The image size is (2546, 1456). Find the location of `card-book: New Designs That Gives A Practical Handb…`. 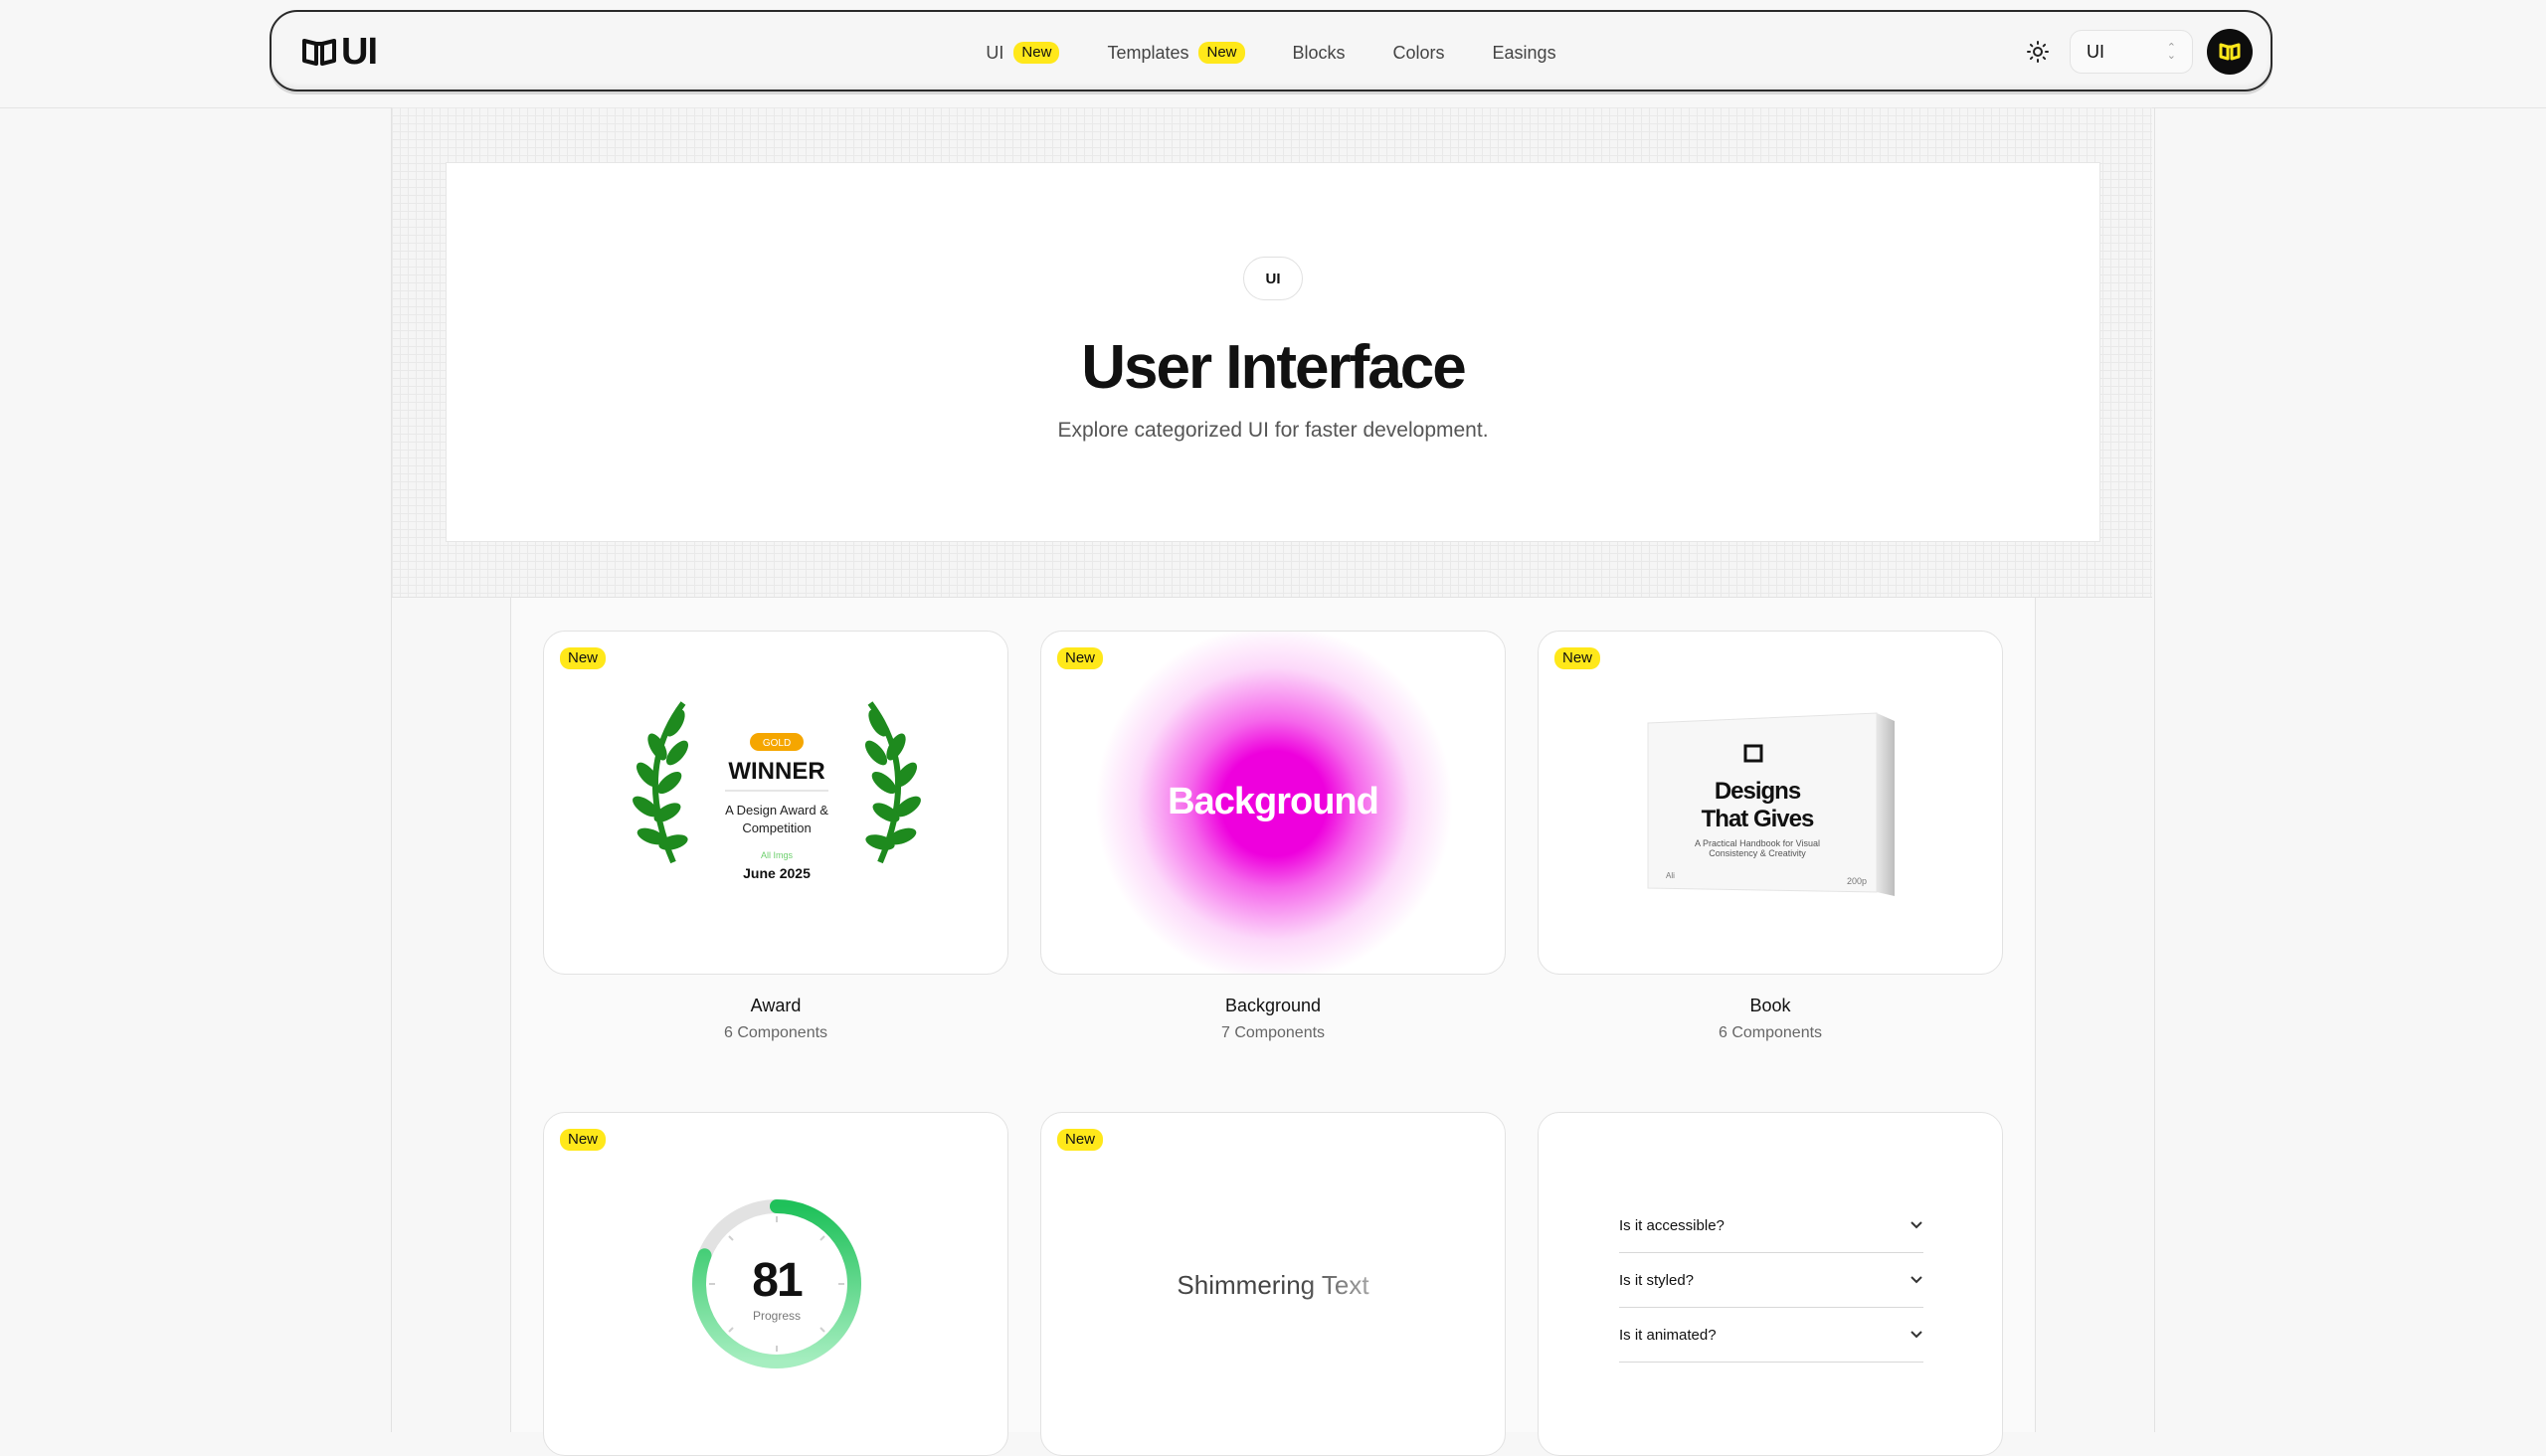

card-book: New Designs That Gives A Practical Handb… is located at coordinates (1770, 803).